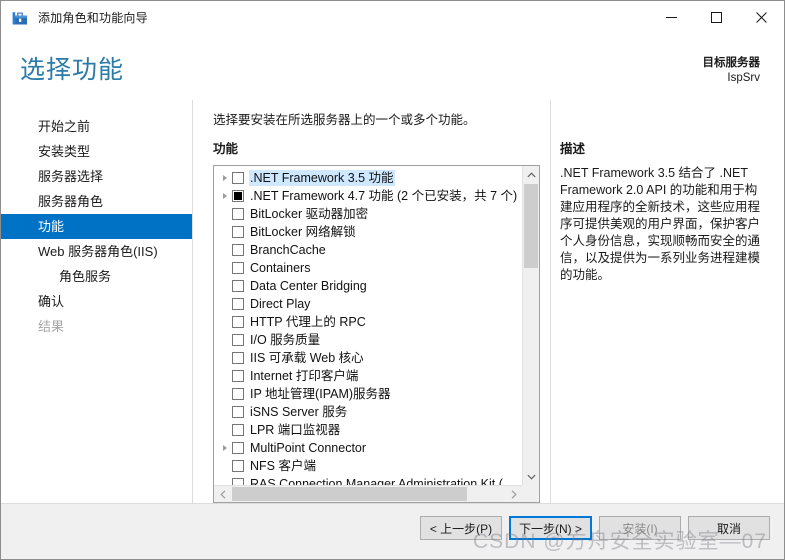 This screenshot has height=560, width=785. I want to click on feature-row: IIS 可承载 Web 核心, so click(368, 358).